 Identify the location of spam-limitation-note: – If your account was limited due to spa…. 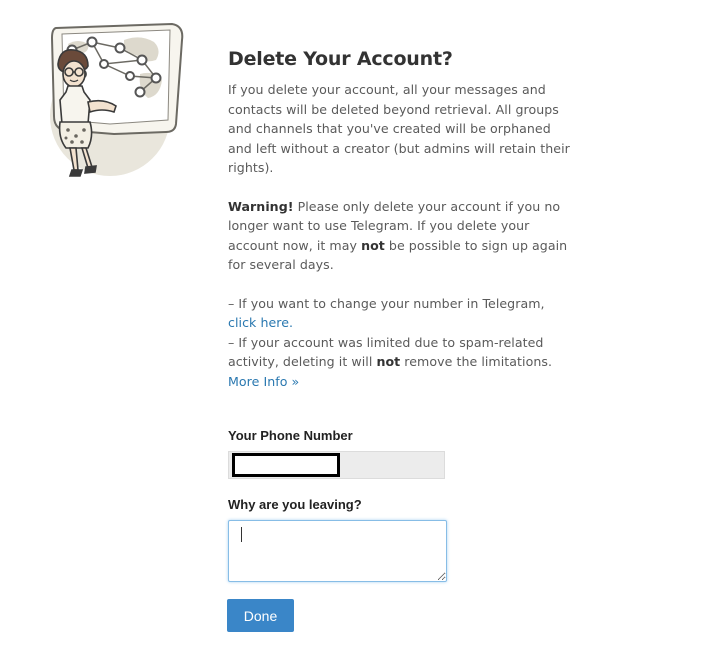
(400, 362).